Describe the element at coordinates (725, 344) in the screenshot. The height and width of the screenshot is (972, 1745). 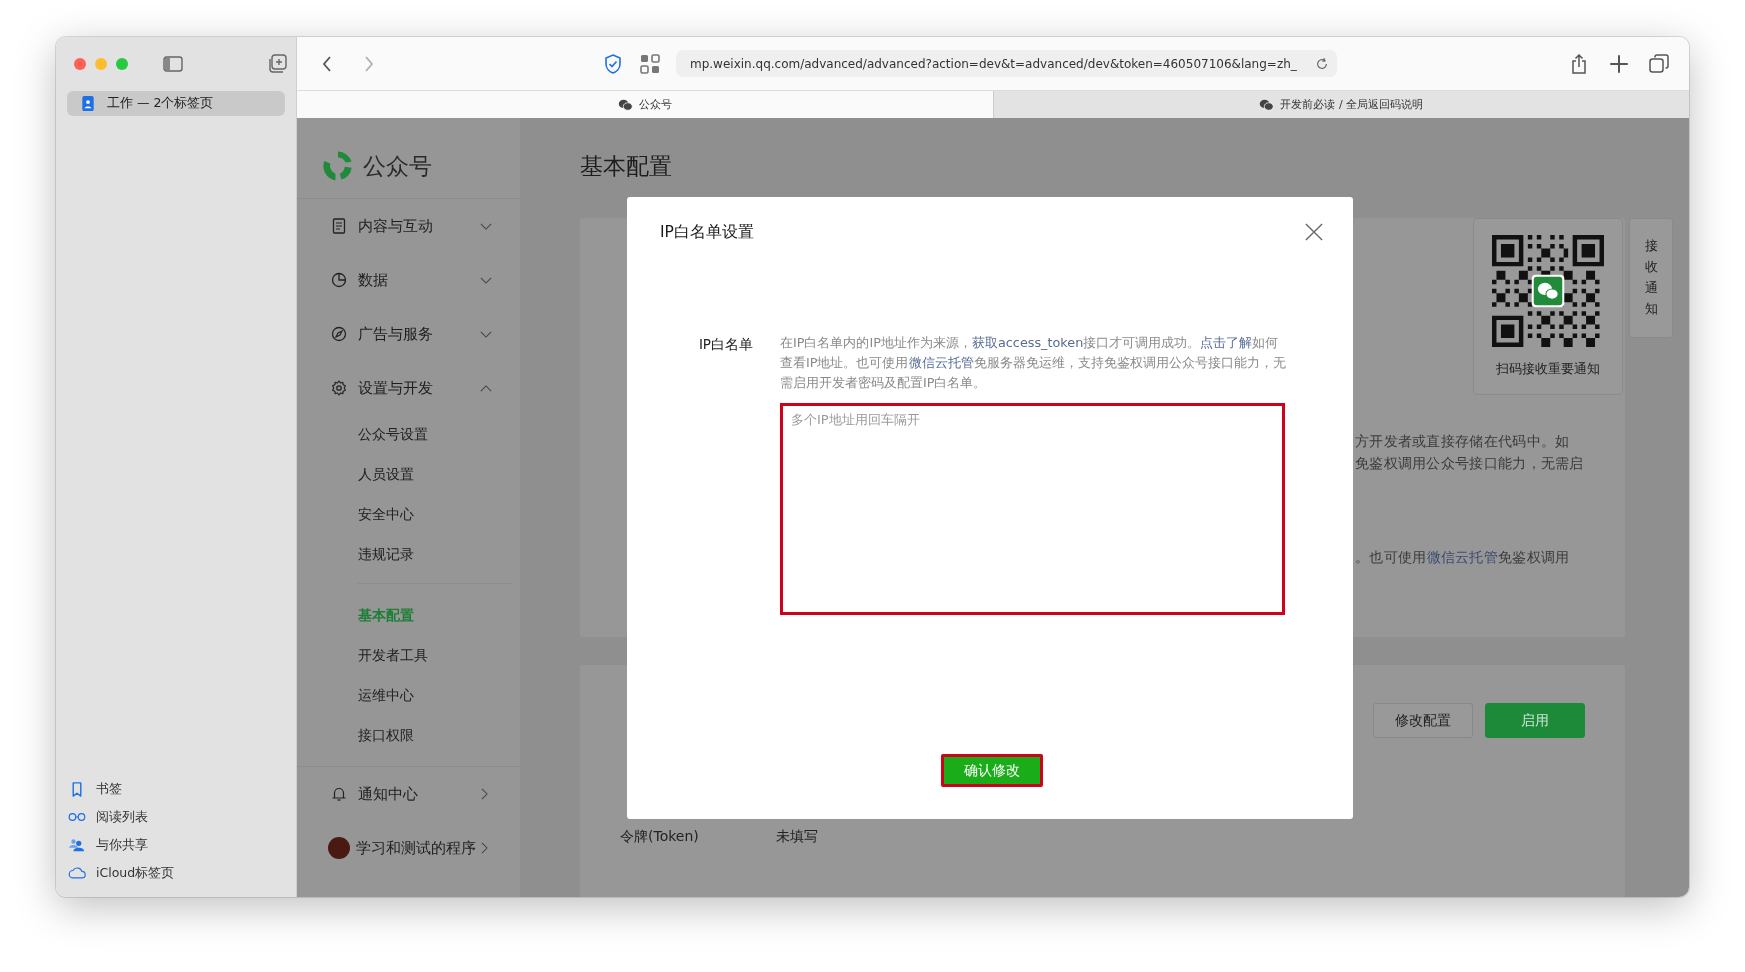
I see `field-label: IP白名单` at that location.